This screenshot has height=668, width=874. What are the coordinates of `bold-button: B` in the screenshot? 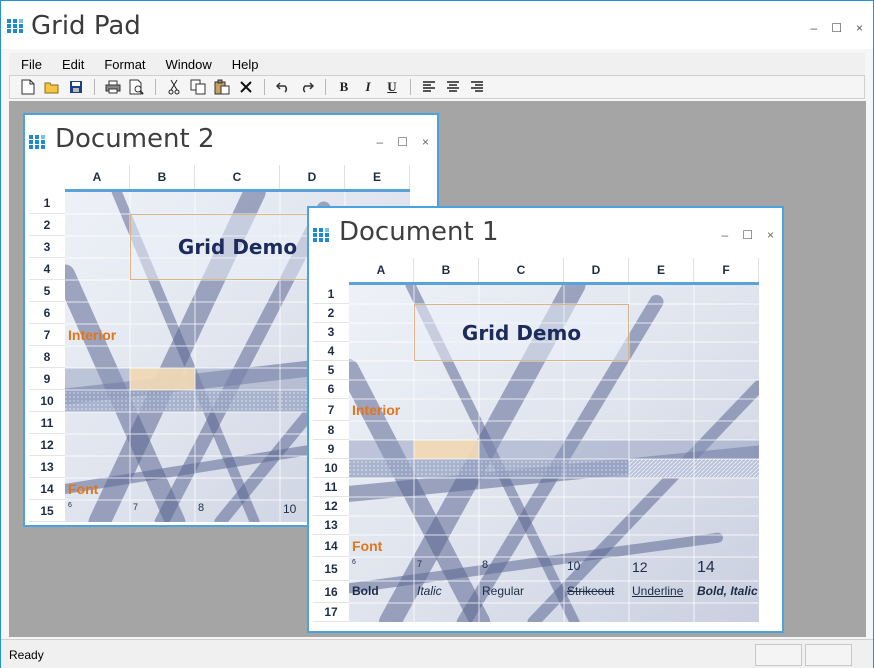 It's located at (344, 87).